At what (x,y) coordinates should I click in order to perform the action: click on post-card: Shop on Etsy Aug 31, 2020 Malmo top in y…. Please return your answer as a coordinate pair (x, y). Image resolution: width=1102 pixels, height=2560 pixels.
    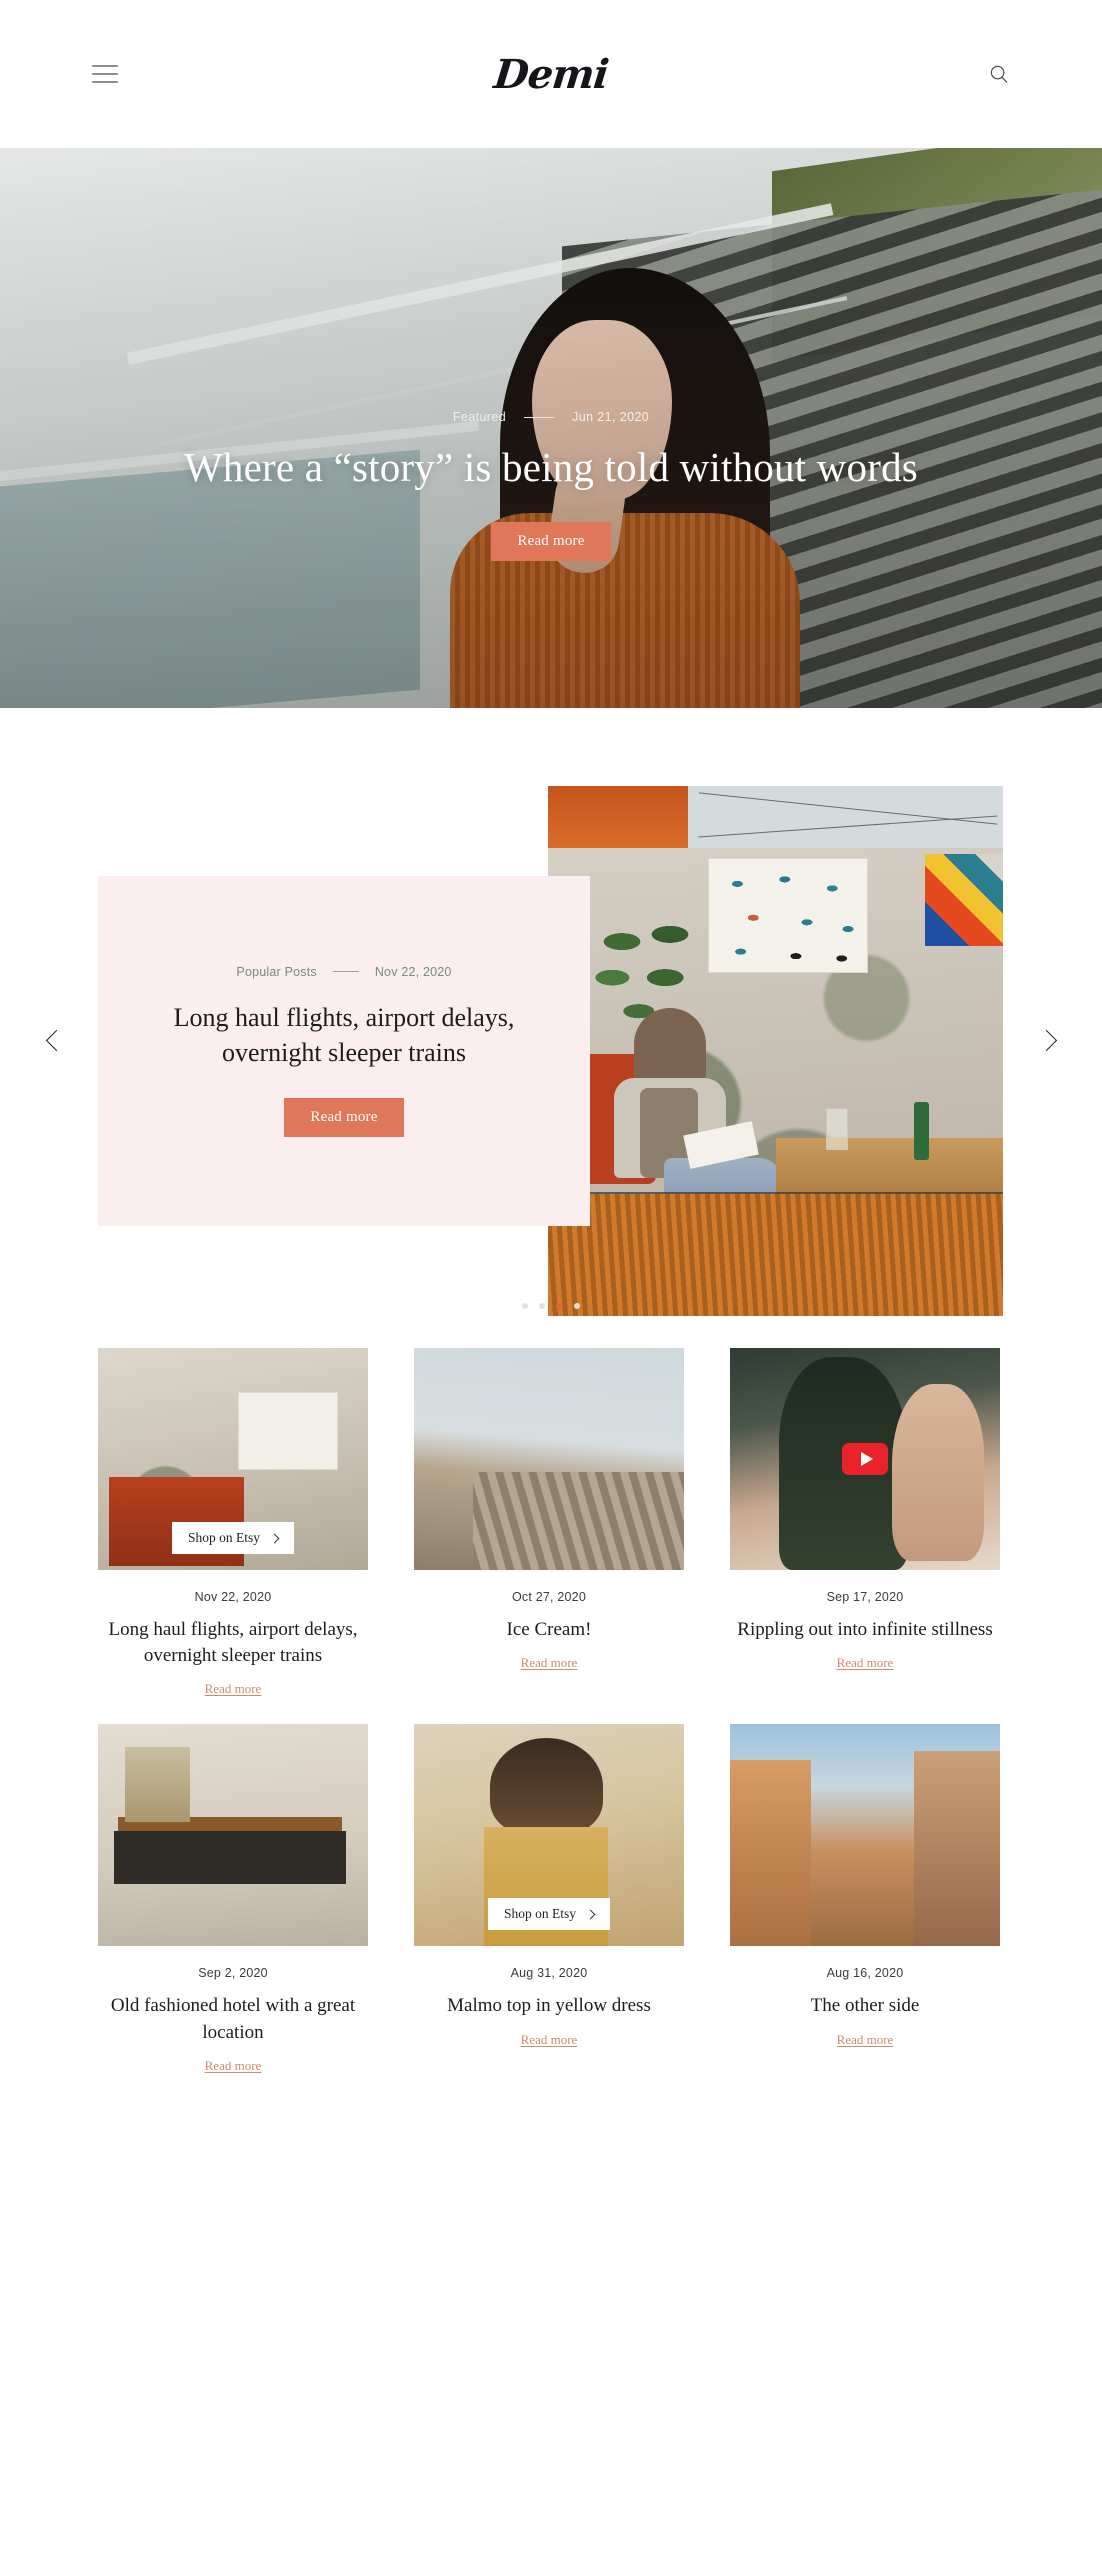
    Looking at the image, I should click on (549, 1899).